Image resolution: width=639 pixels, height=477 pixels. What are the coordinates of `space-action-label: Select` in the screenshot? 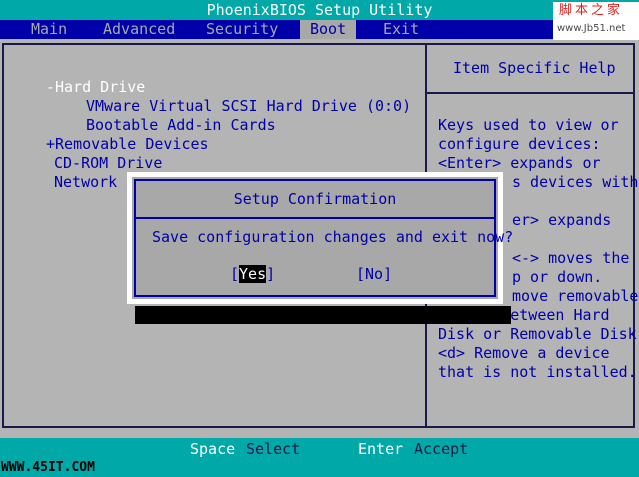 It's located at (273, 449).